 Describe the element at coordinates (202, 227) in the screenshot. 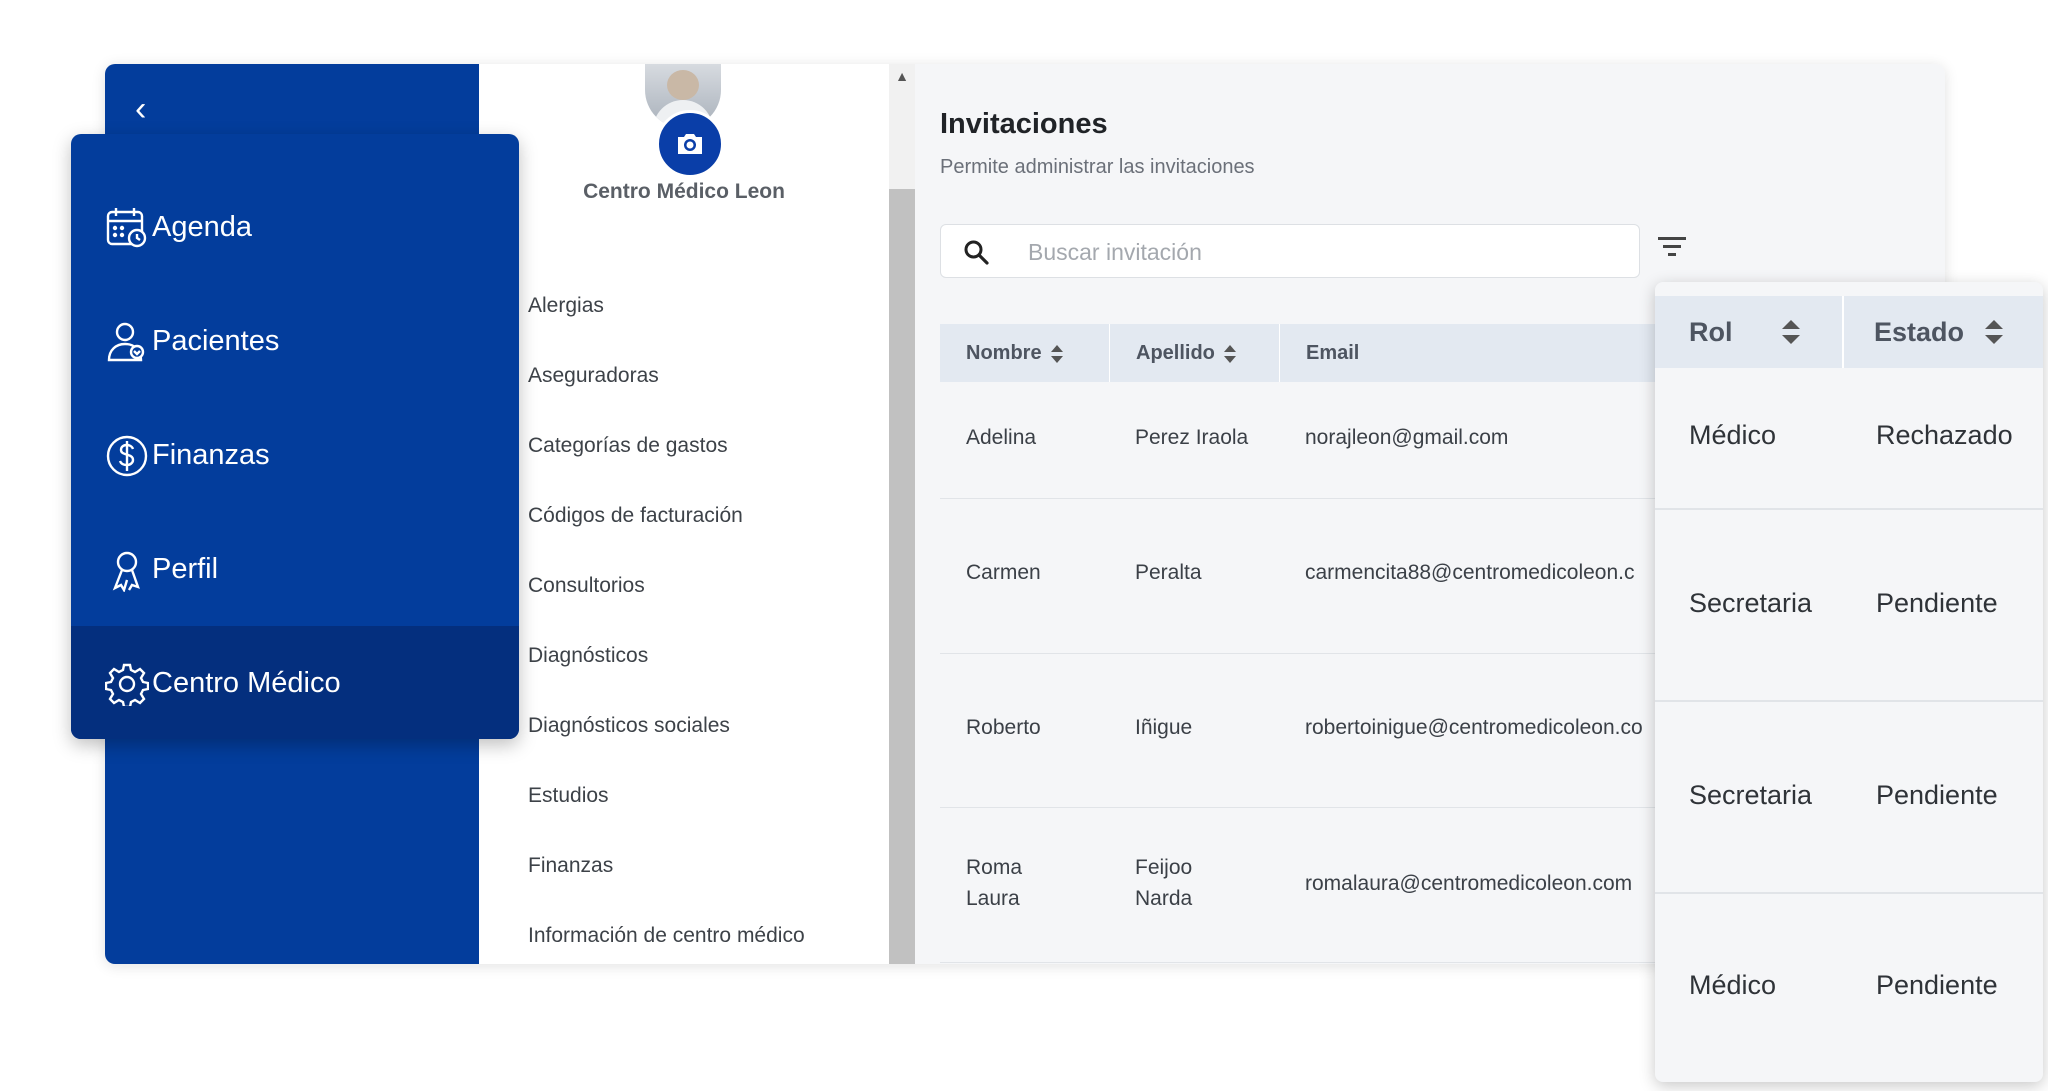

I see `nav-label: Agenda` at that location.